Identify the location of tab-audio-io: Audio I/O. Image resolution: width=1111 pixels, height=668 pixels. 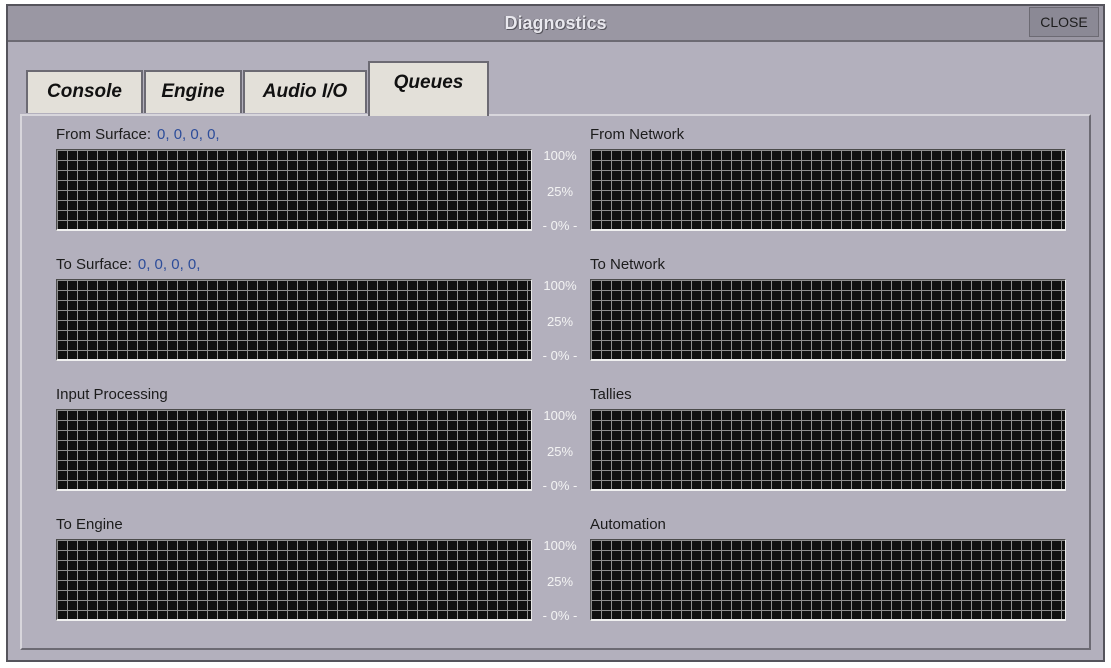
(305, 91).